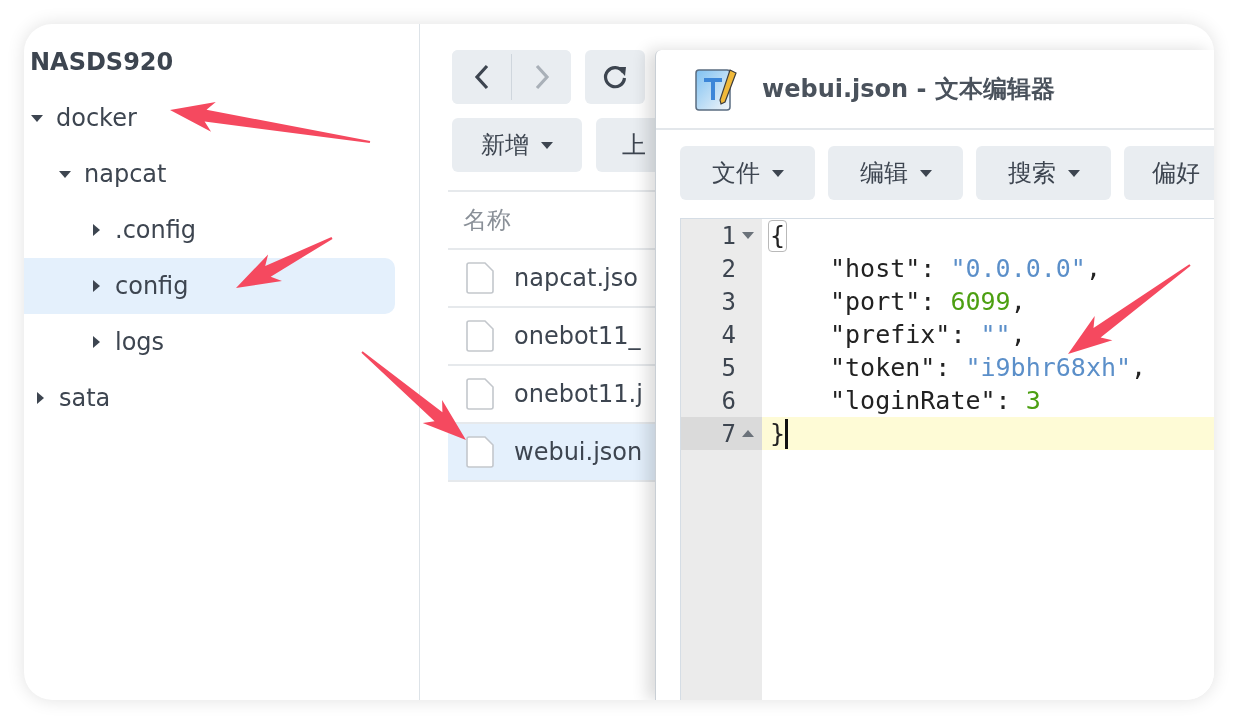  What do you see at coordinates (728, 400) in the screenshot?
I see `line-number: 6` at bounding box center [728, 400].